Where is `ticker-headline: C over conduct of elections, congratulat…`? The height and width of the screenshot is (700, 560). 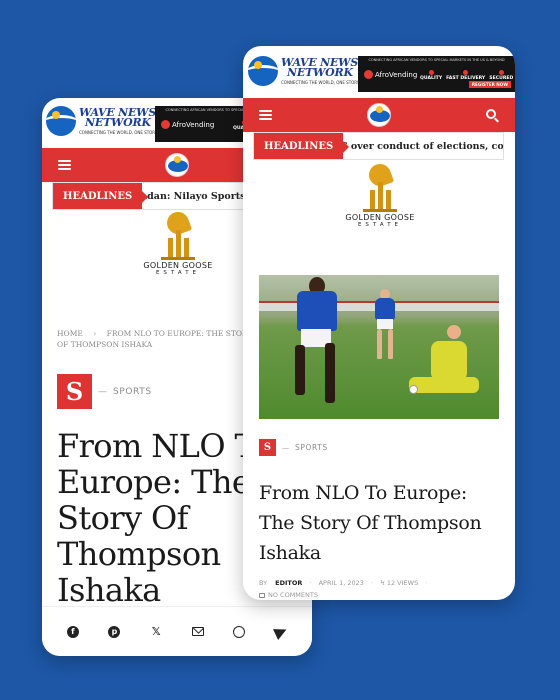 ticker-headline: C over conduct of elections, congratulat… is located at coordinates (421, 146).